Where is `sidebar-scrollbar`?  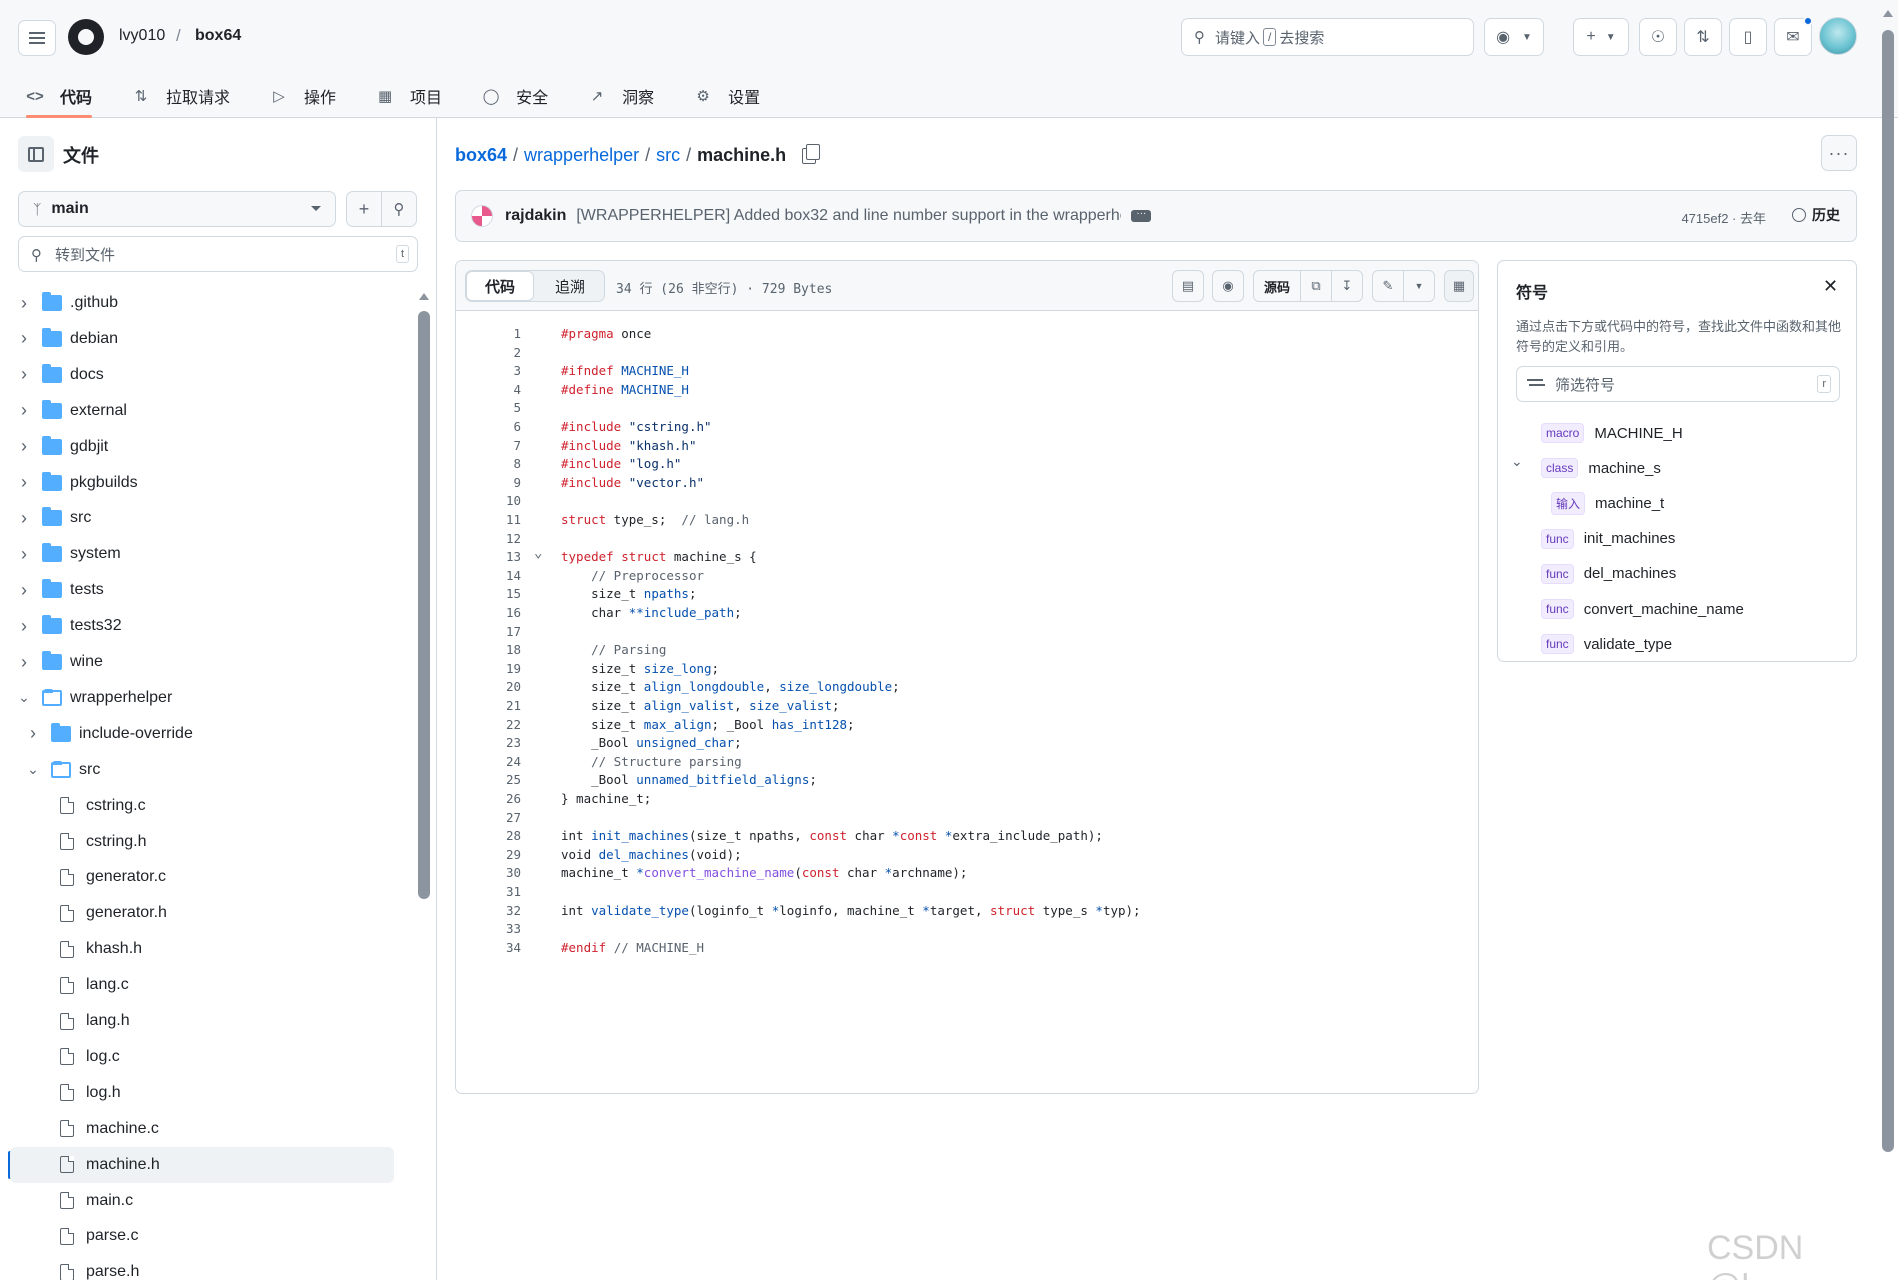 sidebar-scrollbar is located at coordinates (424, 605).